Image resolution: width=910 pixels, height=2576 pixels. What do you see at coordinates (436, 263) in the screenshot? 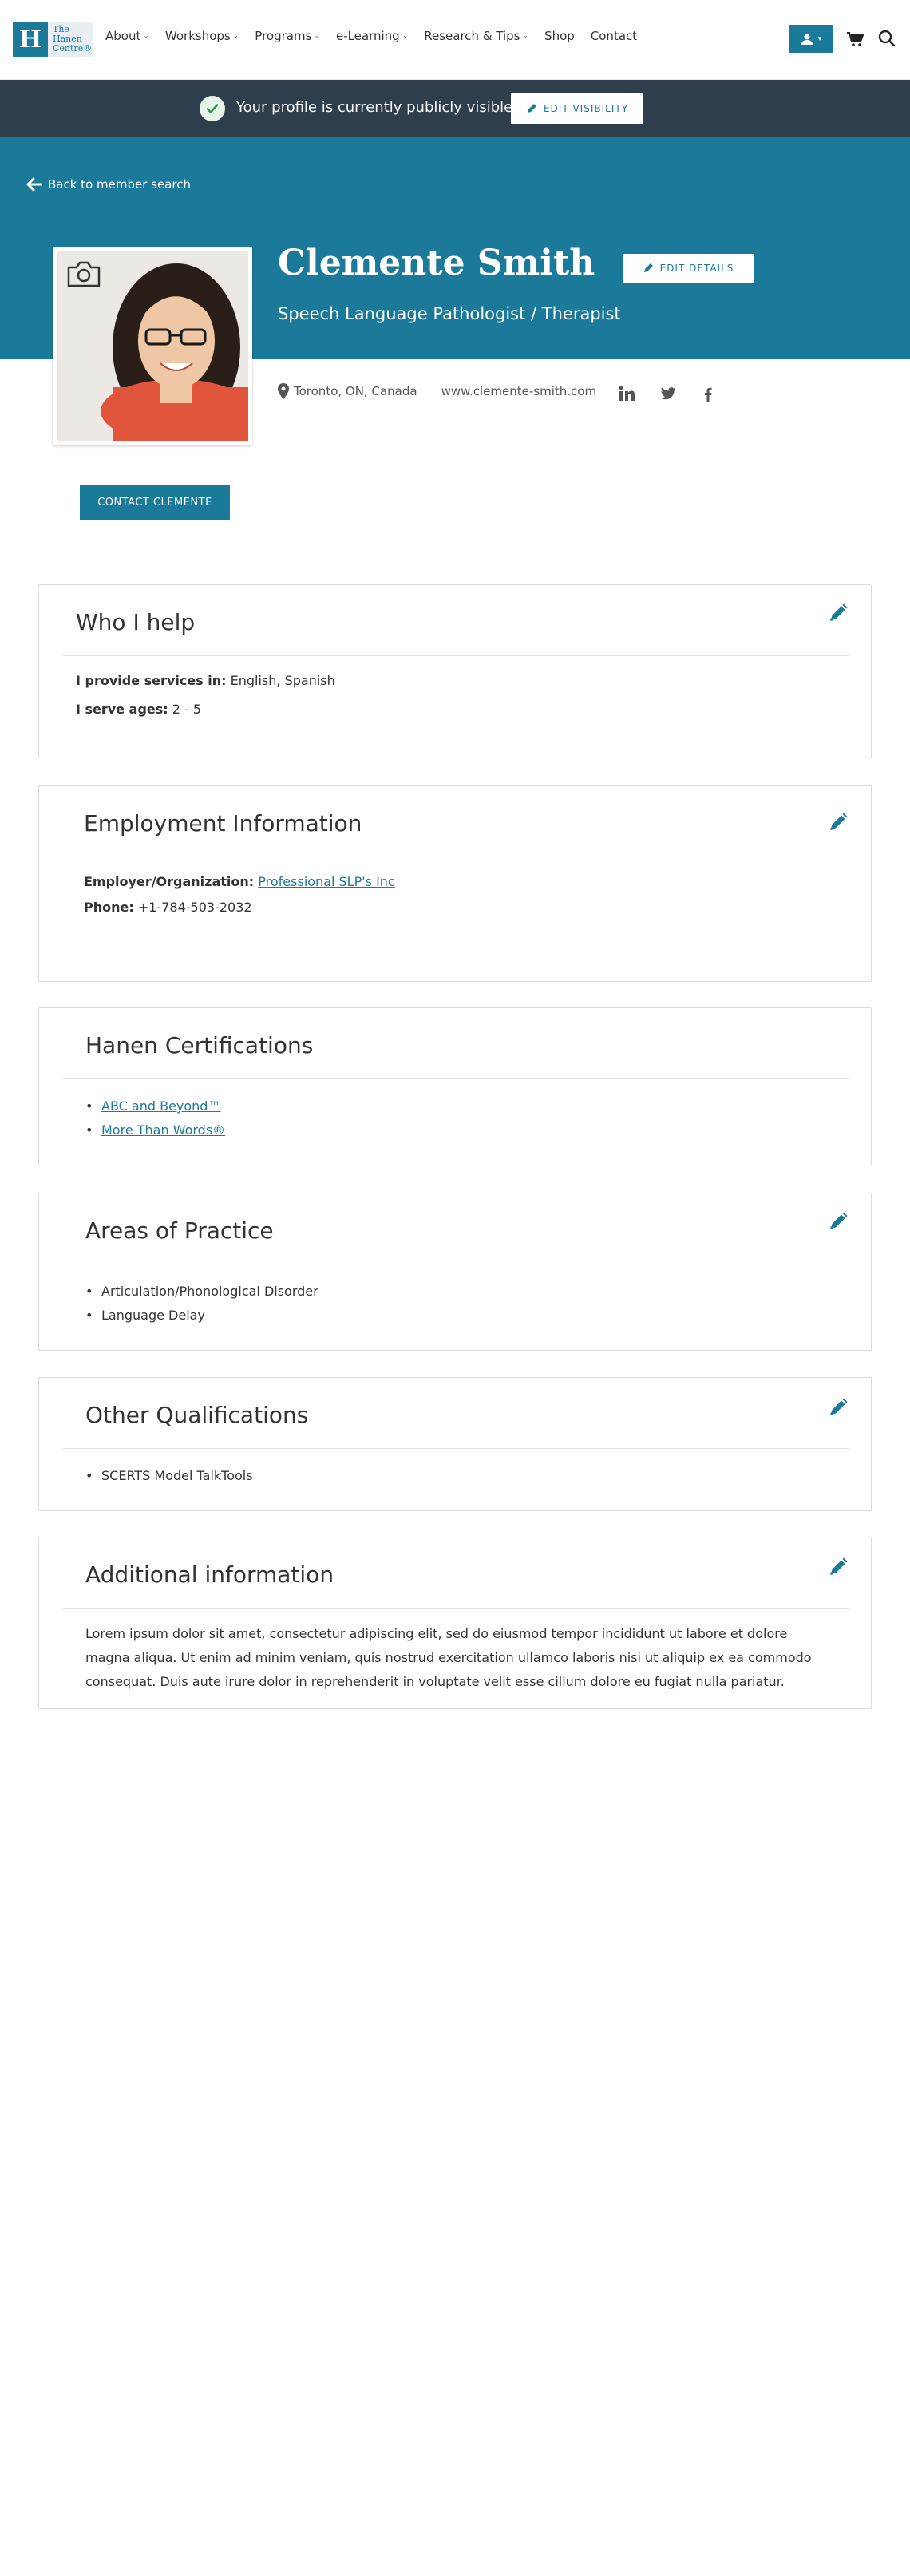
I see `member-name: Clemente Smith` at bounding box center [436, 263].